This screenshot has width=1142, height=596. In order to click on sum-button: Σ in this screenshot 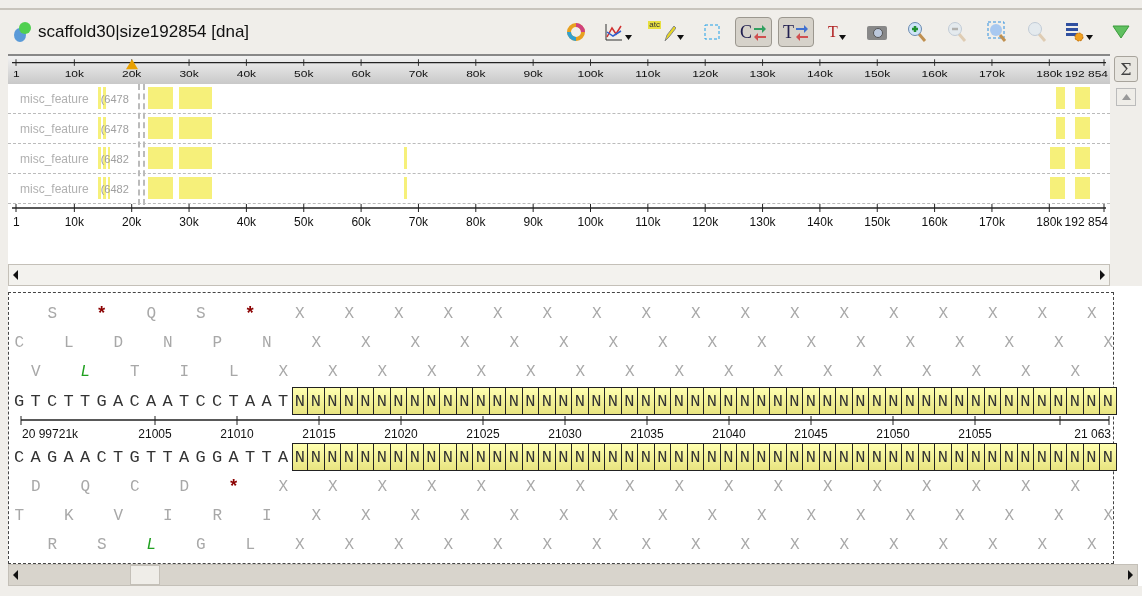, I will do `click(1126, 69)`.